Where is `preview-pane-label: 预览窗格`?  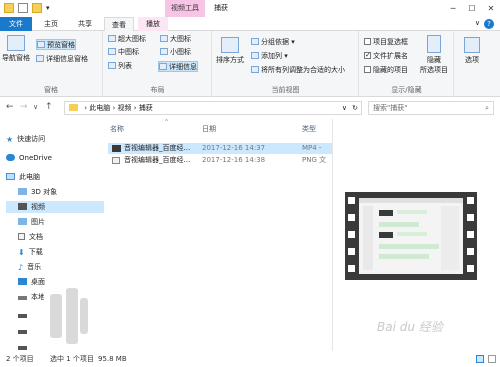
preview-pane-label: 预览窗格 is located at coordinates (61, 45).